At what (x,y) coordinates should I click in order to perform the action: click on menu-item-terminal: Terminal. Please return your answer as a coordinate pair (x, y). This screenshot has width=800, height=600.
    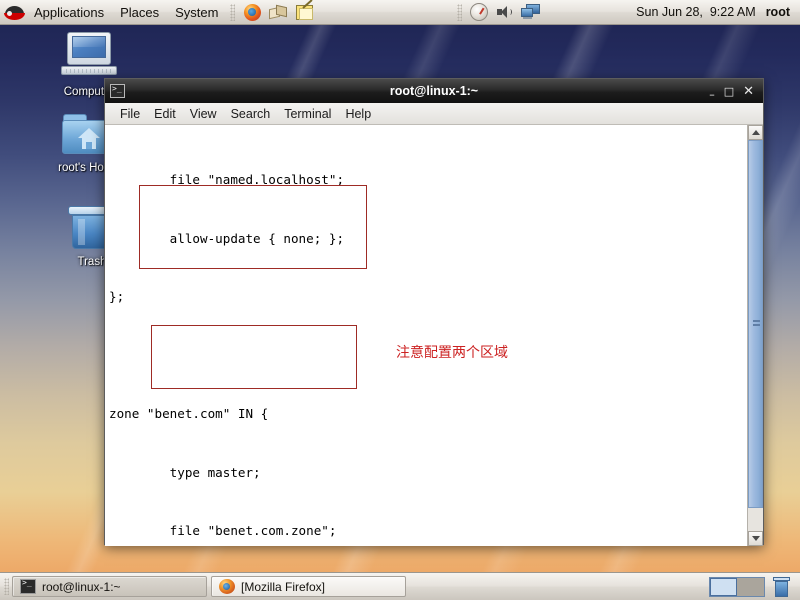
    Looking at the image, I should click on (307, 114).